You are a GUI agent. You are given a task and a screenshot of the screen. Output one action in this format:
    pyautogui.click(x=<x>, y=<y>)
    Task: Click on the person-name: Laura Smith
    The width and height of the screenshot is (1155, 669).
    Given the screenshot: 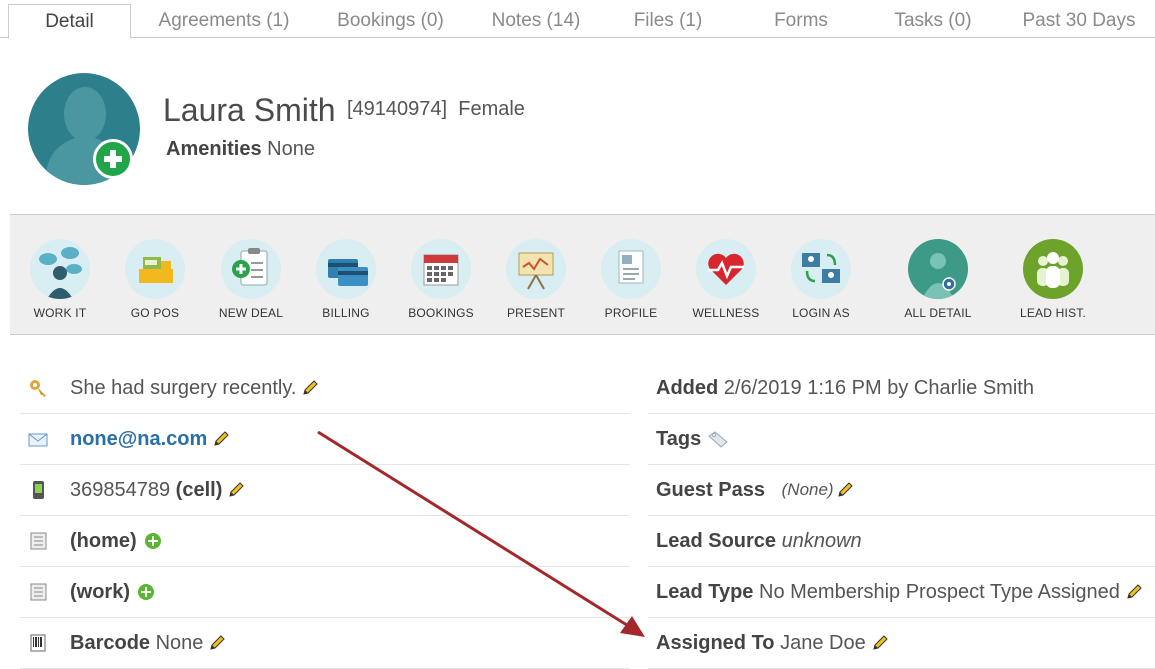 What is the action you would take?
    pyautogui.click(x=249, y=110)
    